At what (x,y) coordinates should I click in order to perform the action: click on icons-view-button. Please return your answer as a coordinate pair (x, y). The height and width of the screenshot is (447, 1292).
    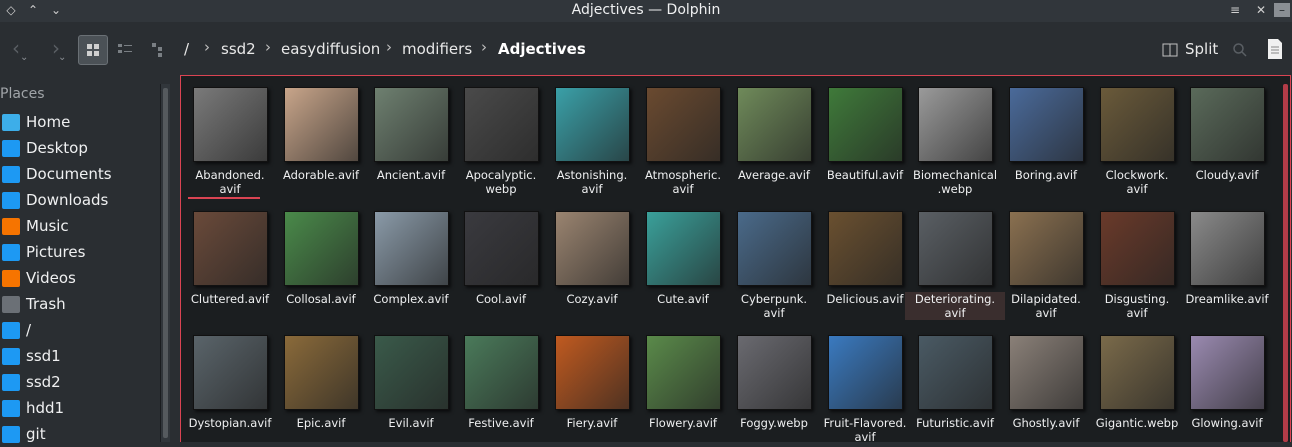
    Looking at the image, I should click on (93, 50).